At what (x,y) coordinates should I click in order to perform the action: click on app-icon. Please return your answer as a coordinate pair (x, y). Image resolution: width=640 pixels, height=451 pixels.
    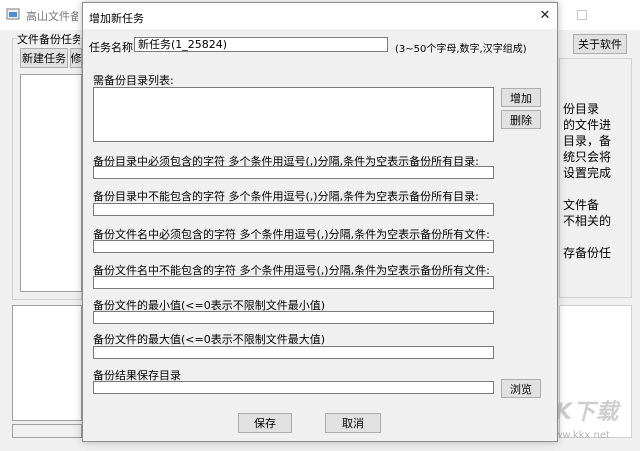
    Looking at the image, I should click on (13, 14).